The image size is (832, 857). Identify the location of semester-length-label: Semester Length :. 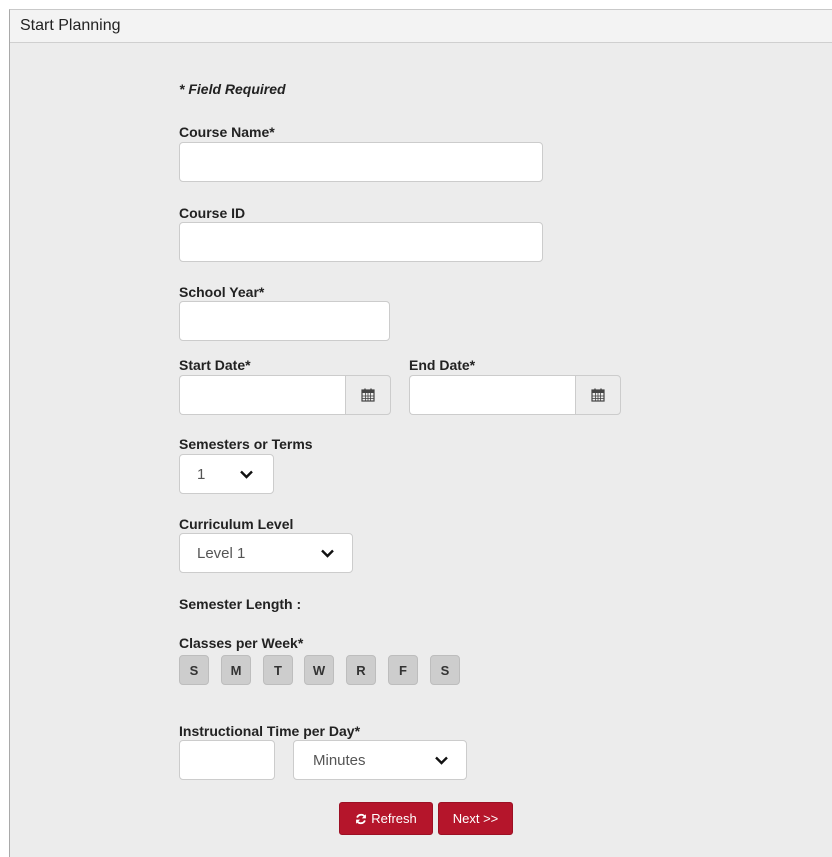
(240, 604).